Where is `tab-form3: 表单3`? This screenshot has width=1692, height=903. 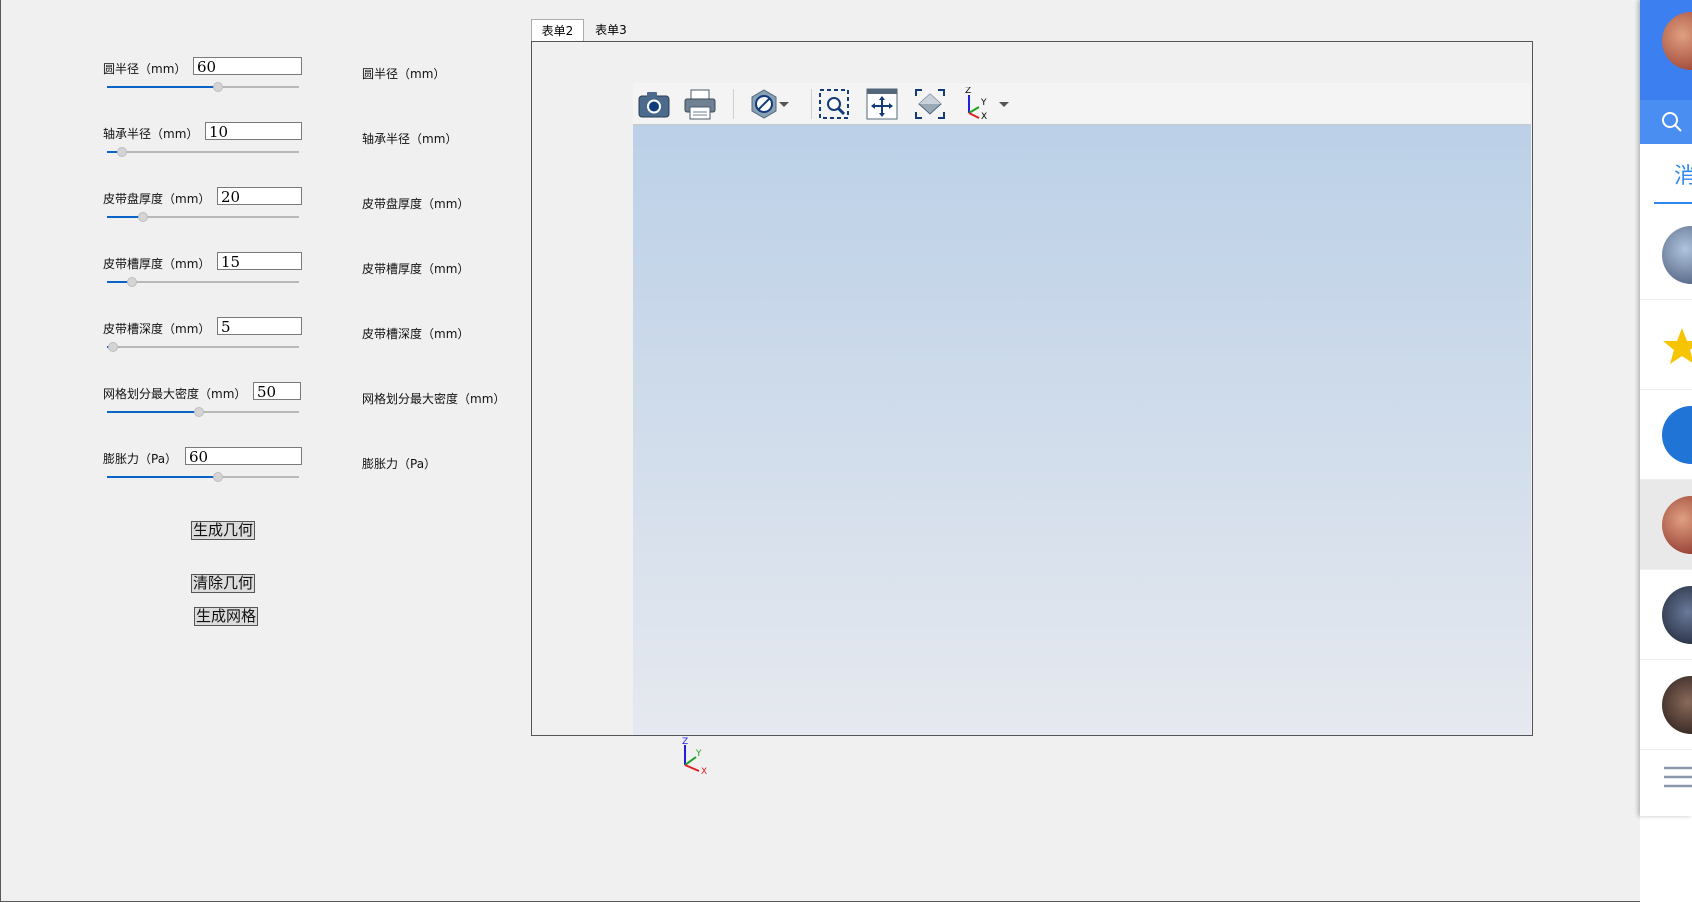 tab-form3: 表单3 is located at coordinates (611, 30).